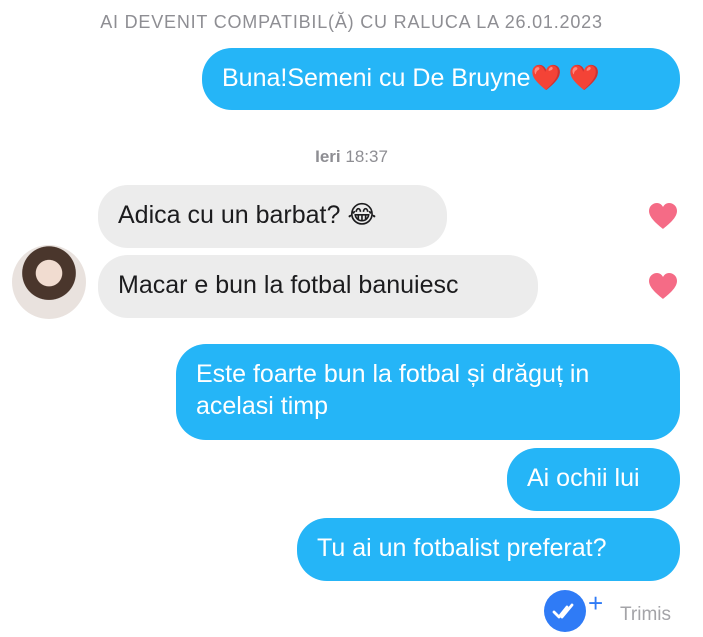 Image resolution: width=703 pixels, height=637 pixels. I want to click on plus-icon: +, so click(596, 603).